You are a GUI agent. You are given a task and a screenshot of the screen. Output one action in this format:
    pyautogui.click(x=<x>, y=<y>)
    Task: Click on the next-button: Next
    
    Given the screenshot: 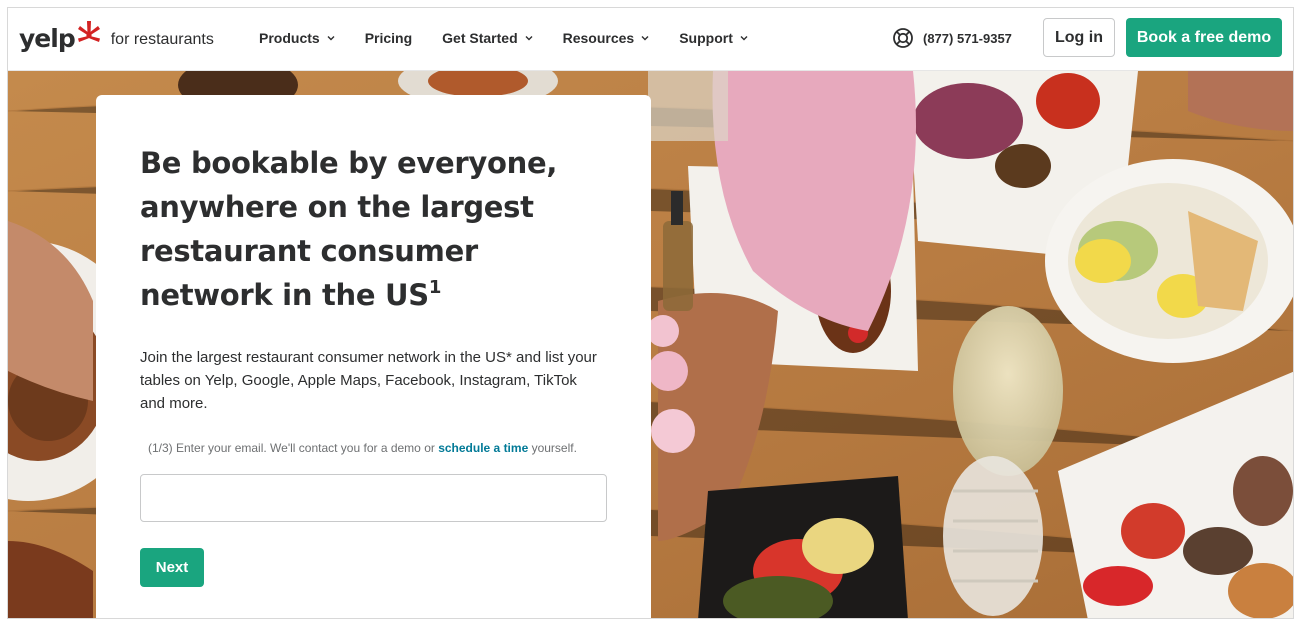 What is the action you would take?
    pyautogui.click(x=172, y=567)
    